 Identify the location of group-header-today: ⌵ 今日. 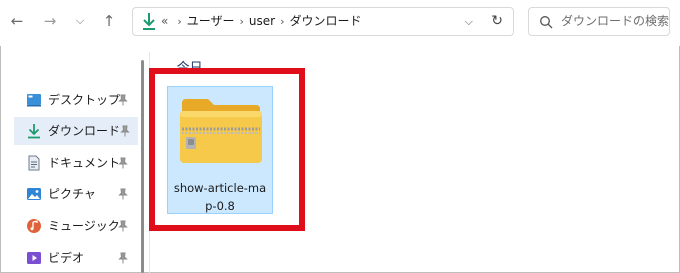
(183, 69).